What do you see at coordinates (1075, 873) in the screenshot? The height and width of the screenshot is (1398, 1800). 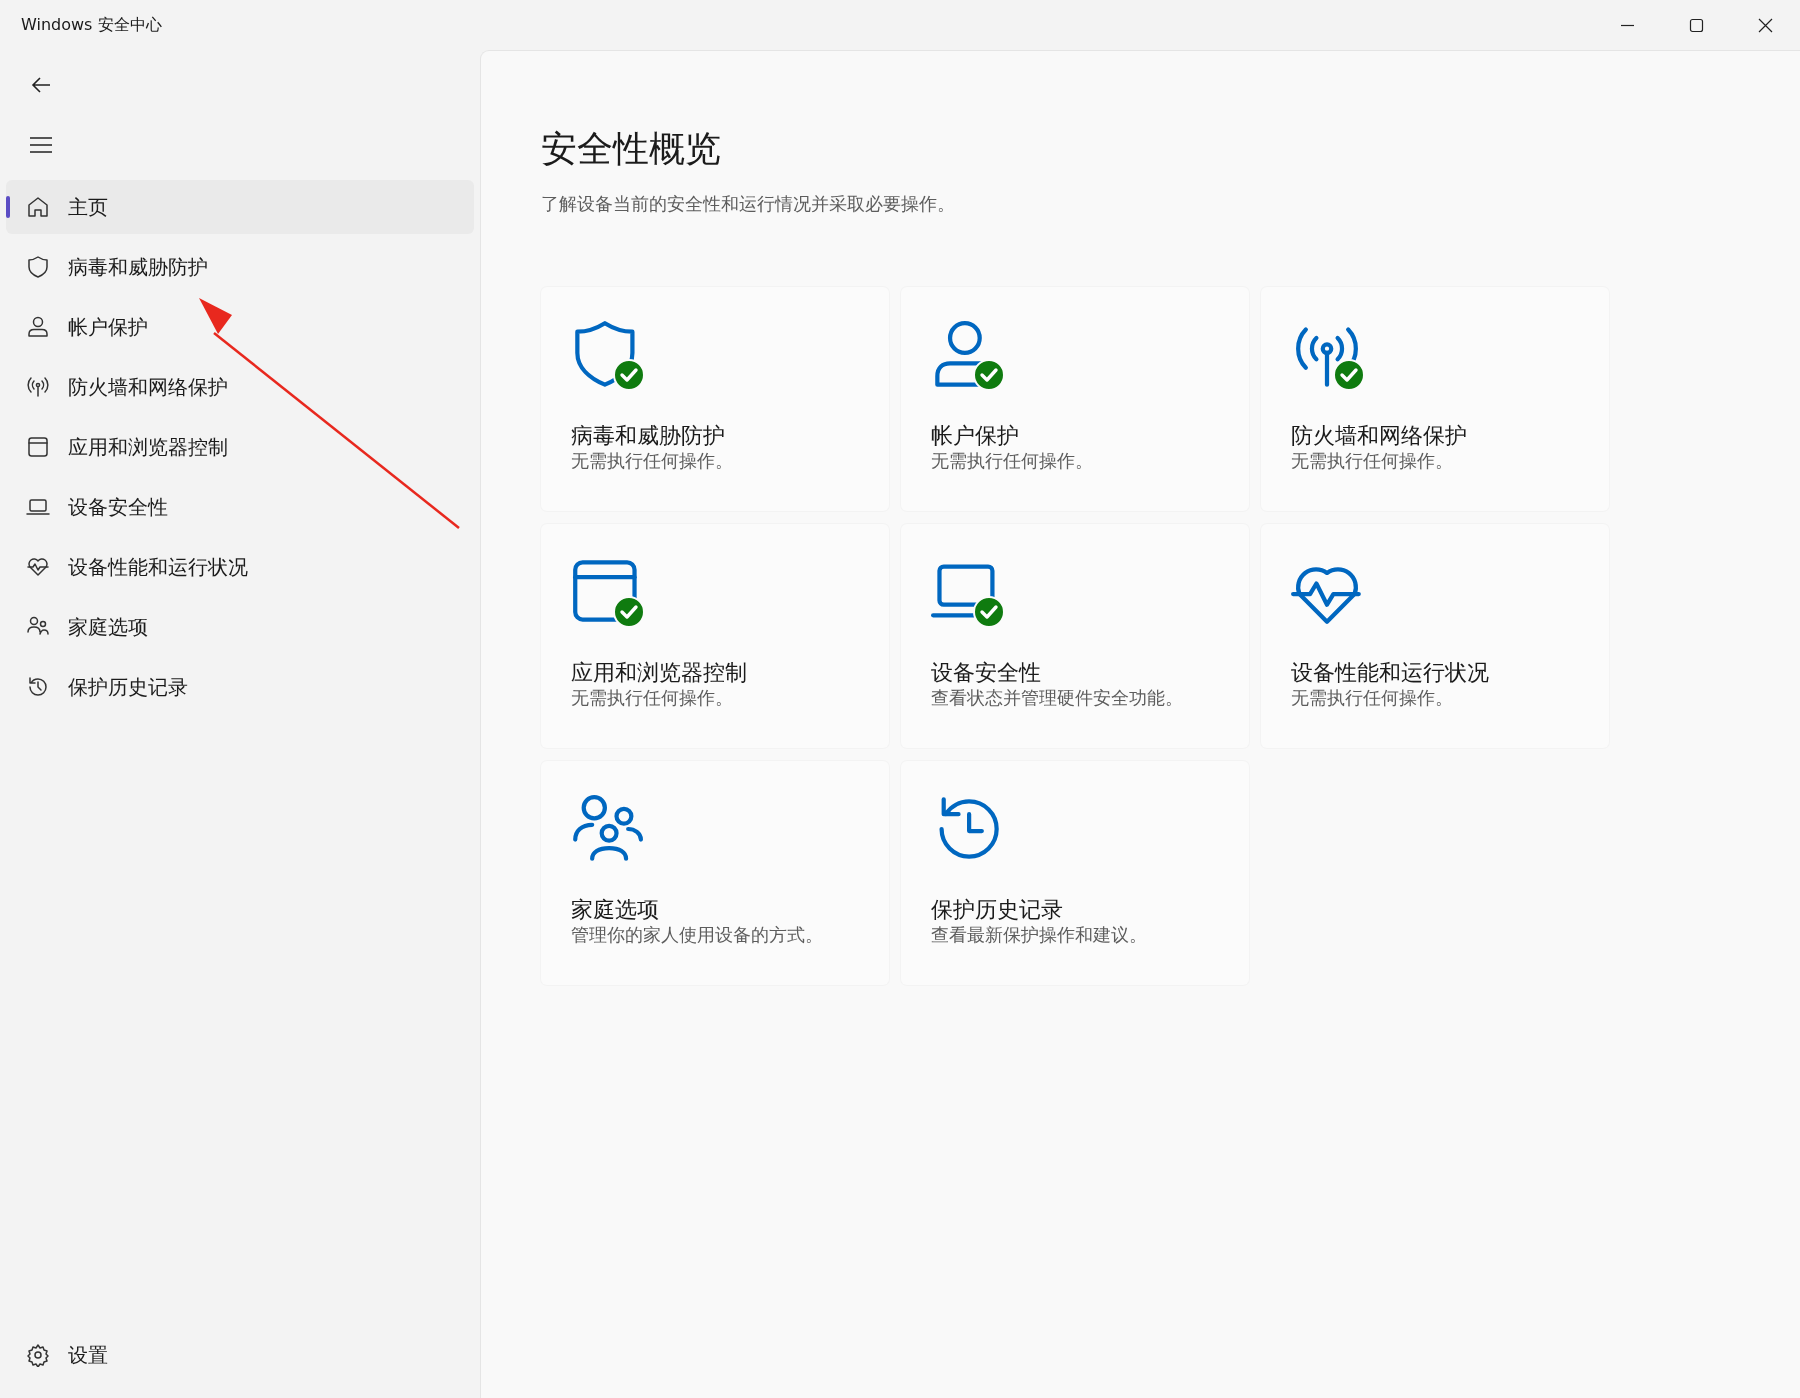 I see `status-card: 保护历史记录 查看最新保护操作和建议。` at bounding box center [1075, 873].